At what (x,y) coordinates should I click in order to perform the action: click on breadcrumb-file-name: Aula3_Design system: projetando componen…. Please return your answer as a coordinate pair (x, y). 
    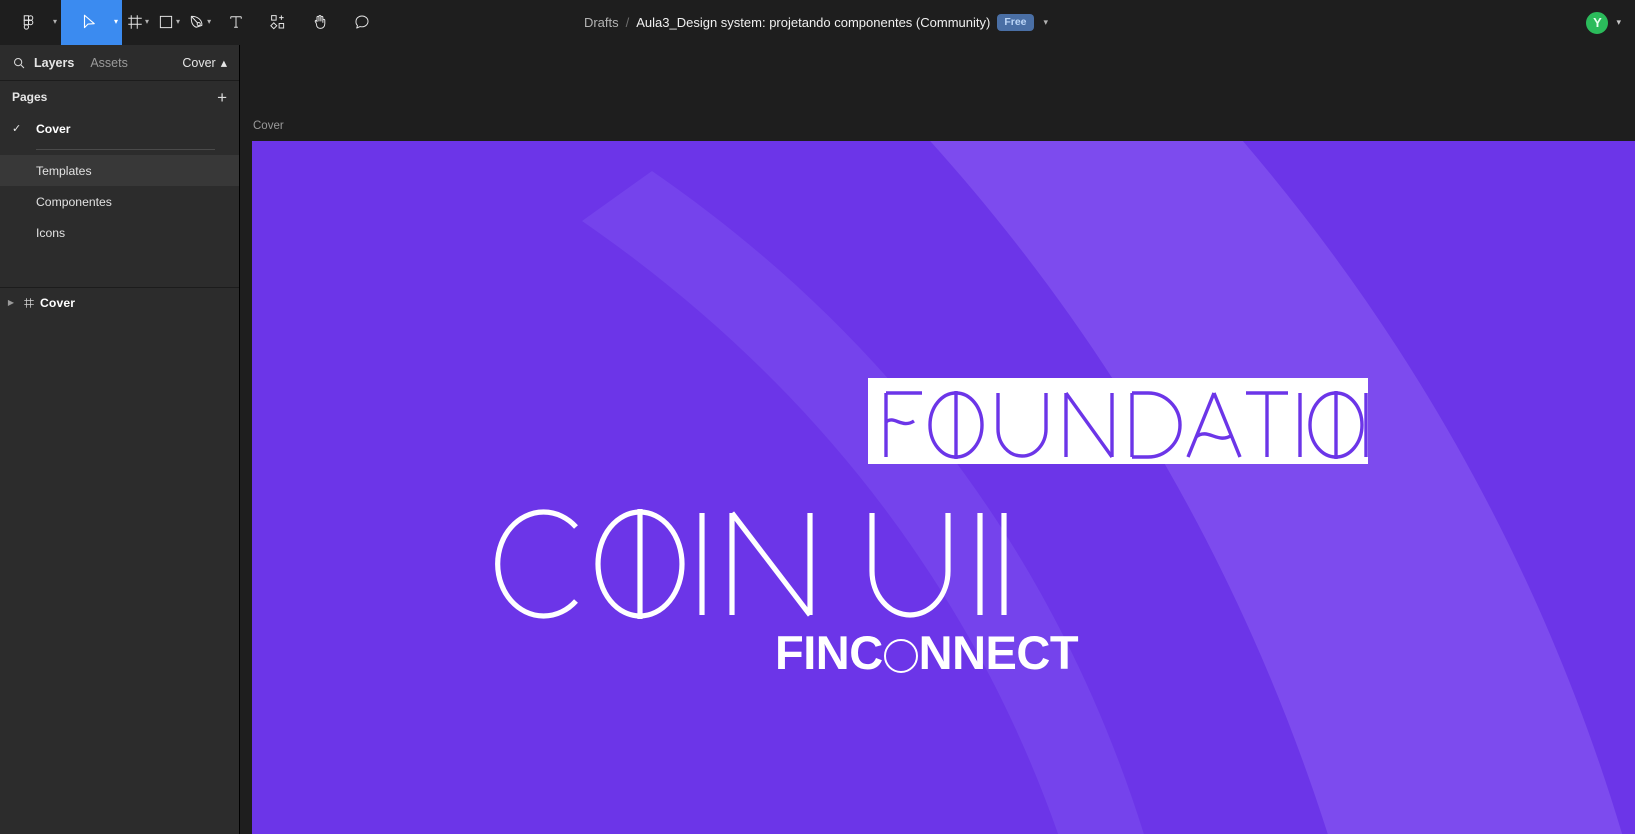
    Looking at the image, I should click on (813, 22).